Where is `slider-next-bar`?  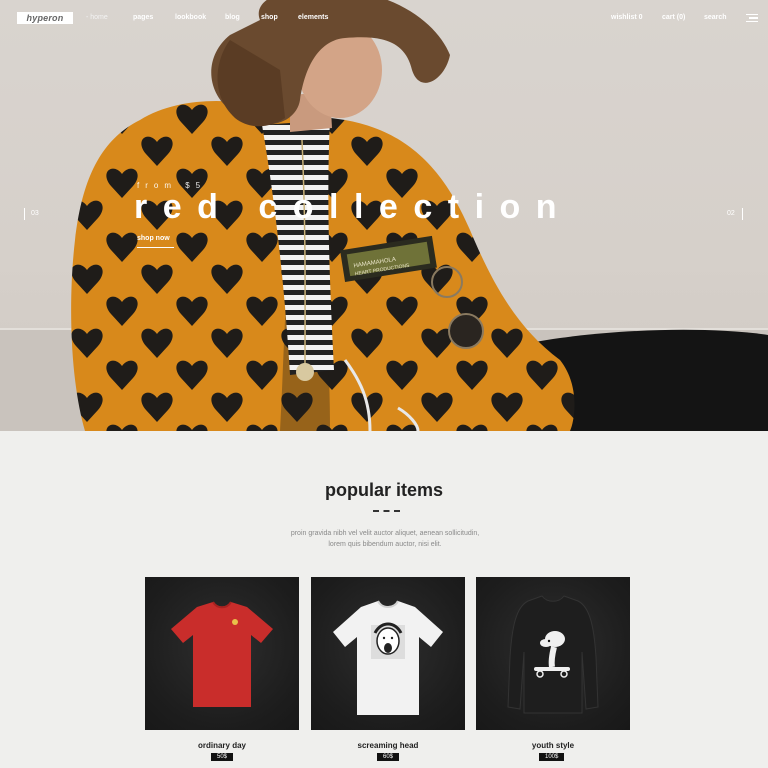
slider-next-bar is located at coordinates (742, 214).